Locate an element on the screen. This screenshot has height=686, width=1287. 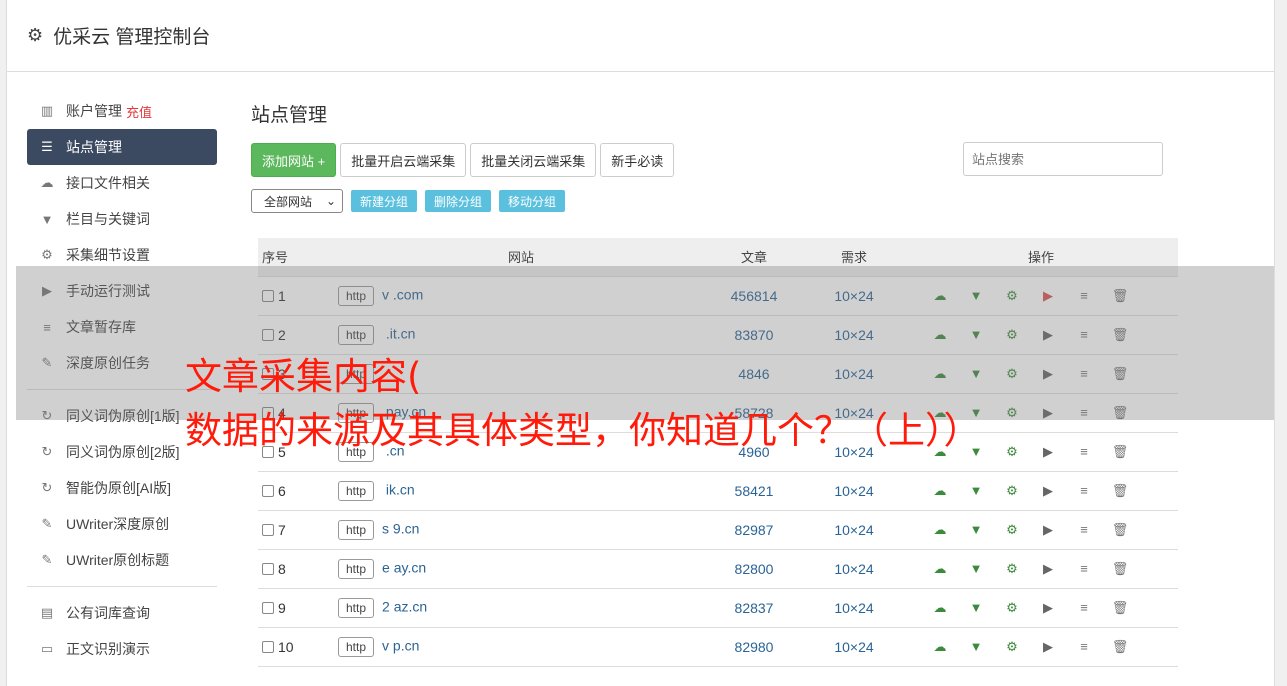
sidebar-item: ↻ 智能伪原创[AI版] is located at coordinates (122, 488).